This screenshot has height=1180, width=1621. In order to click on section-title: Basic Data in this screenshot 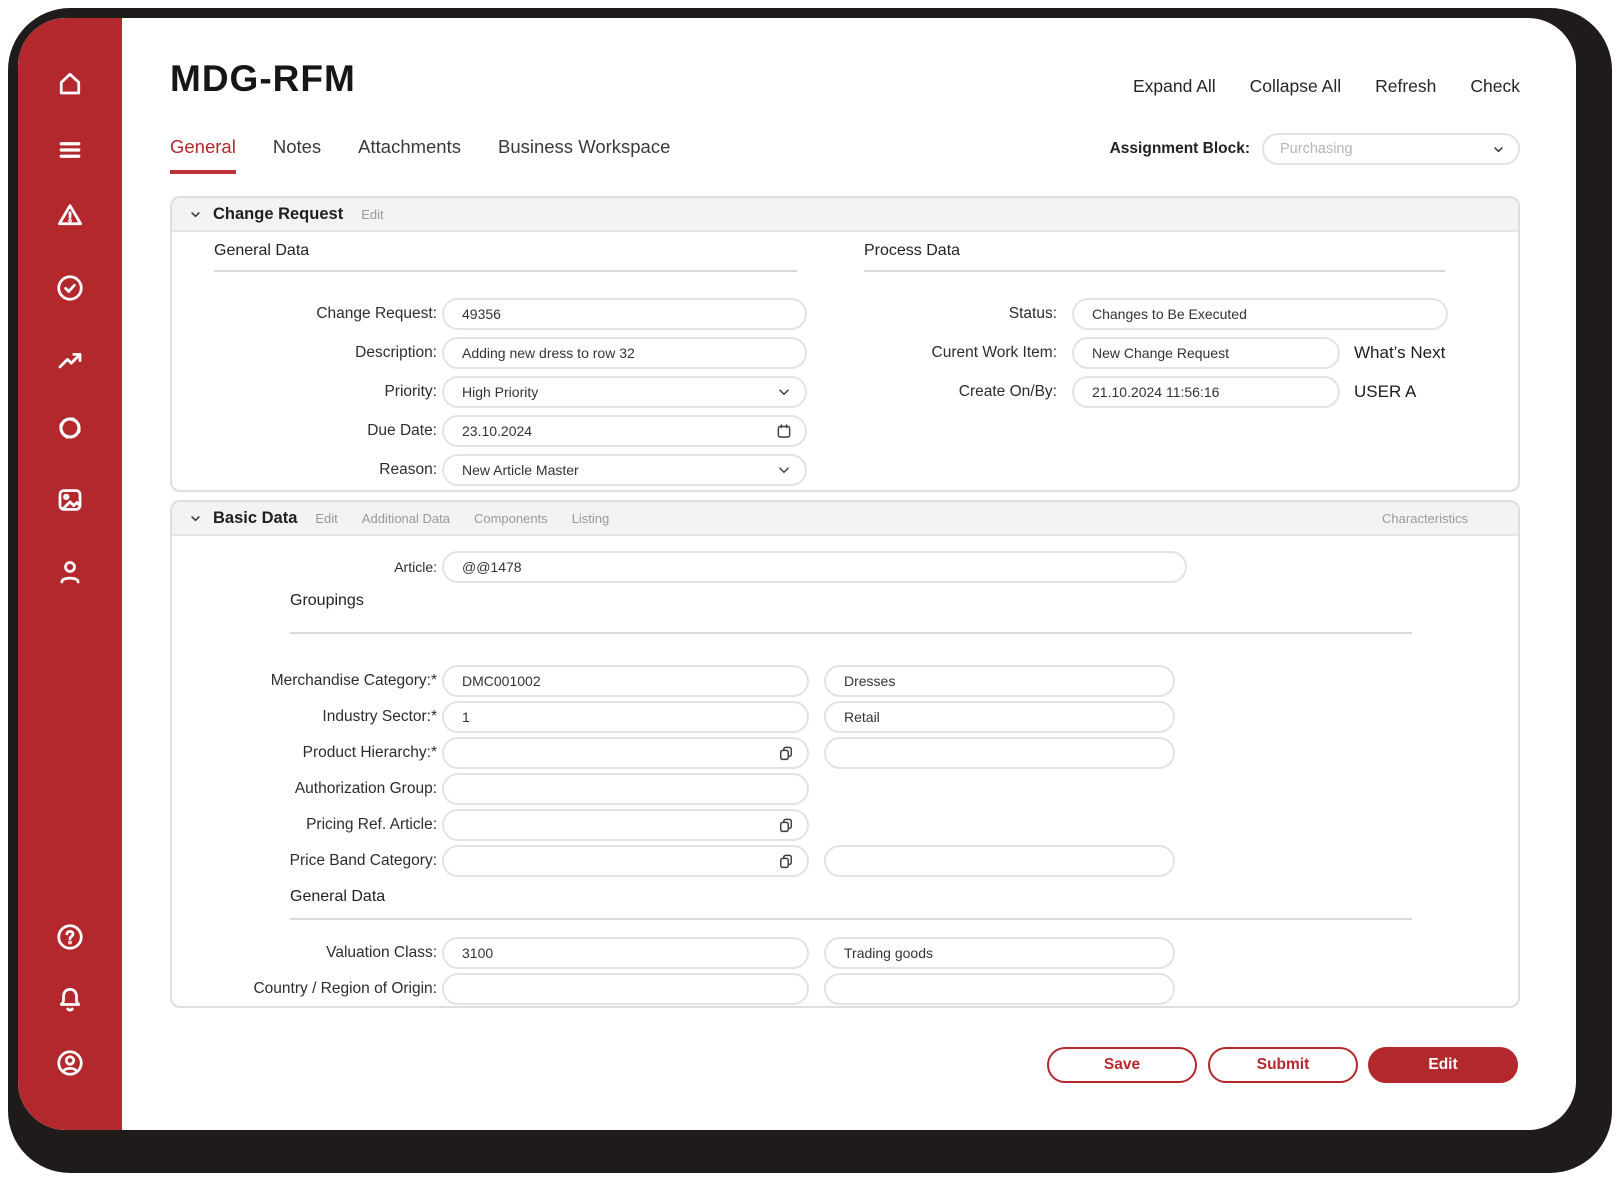, I will do `click(255, 517)`.